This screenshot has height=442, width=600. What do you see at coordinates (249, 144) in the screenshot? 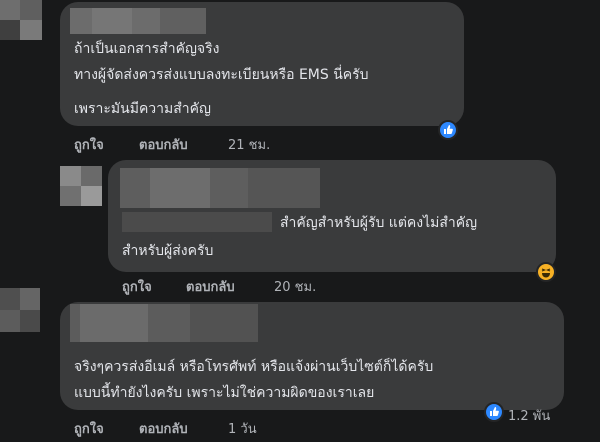
I see `comment-timestamp: 21 ชม.` at bounding box center [249, 144].